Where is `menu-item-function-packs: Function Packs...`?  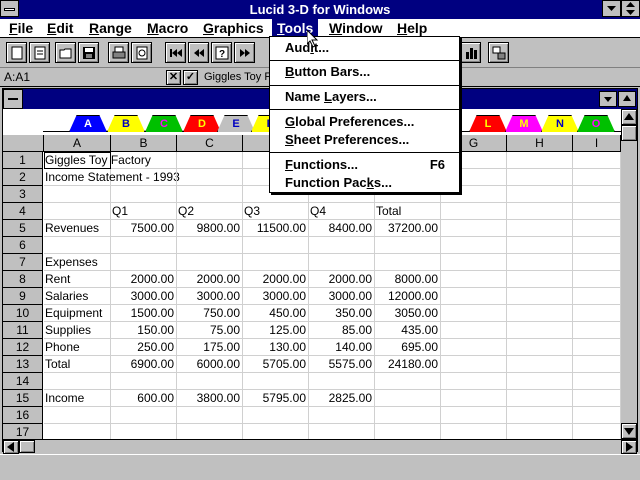
menu-item-function-packs: Function Packs... is located at coordinates (364, 183).